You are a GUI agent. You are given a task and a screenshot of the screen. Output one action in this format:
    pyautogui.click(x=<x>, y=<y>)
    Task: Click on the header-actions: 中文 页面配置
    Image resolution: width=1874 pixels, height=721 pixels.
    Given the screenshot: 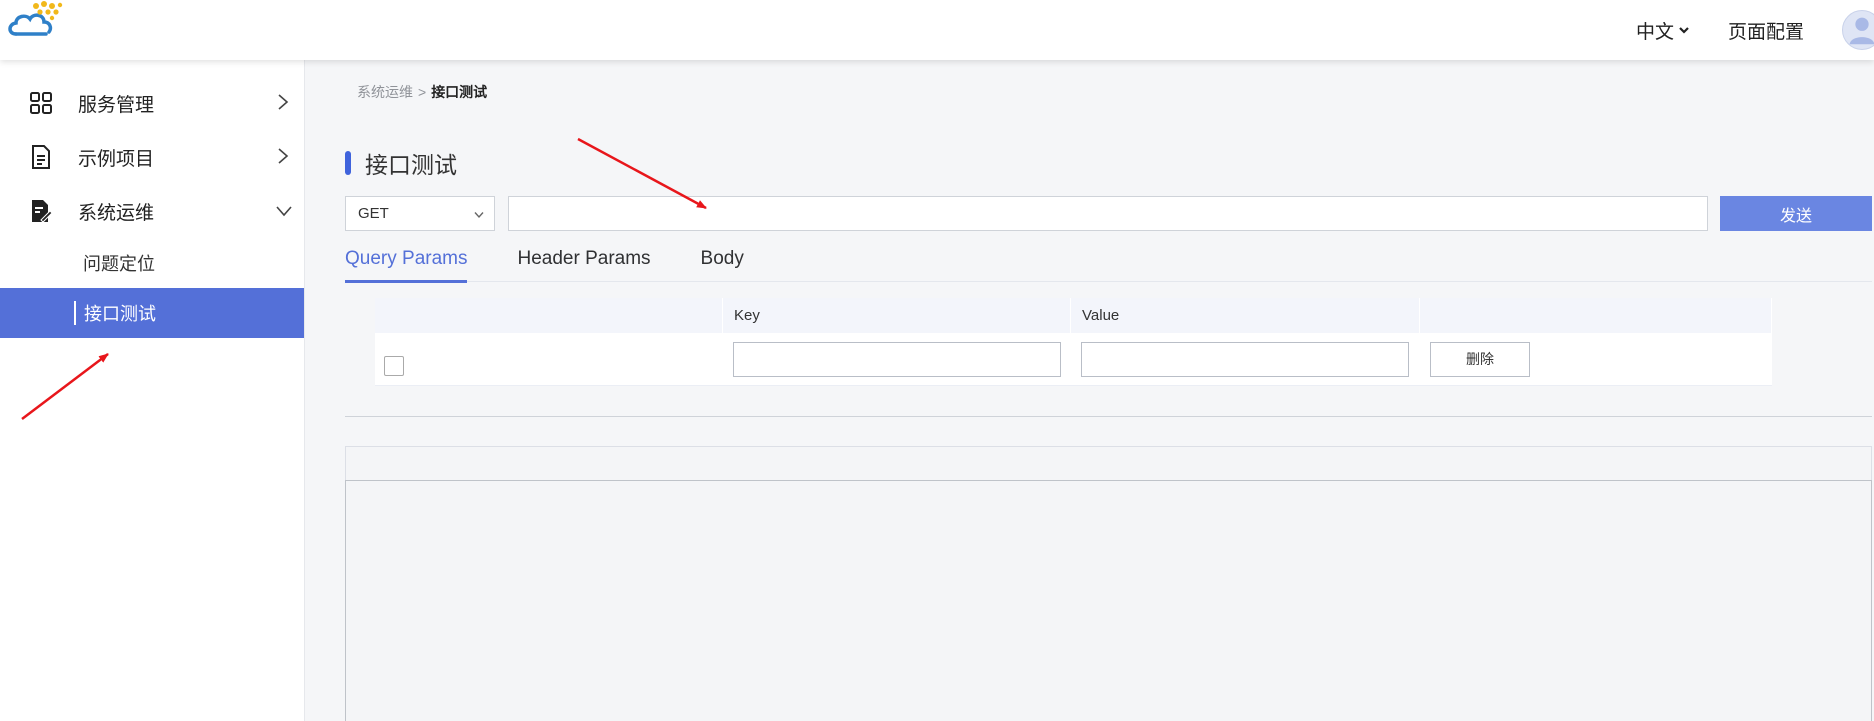 What is the action you would take?
    pyautogui.click(x=1755, y=30)
    